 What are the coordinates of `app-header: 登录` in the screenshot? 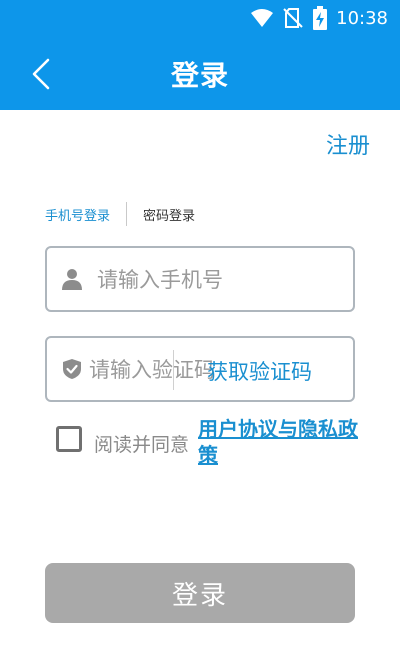 It's located at (200, 73).